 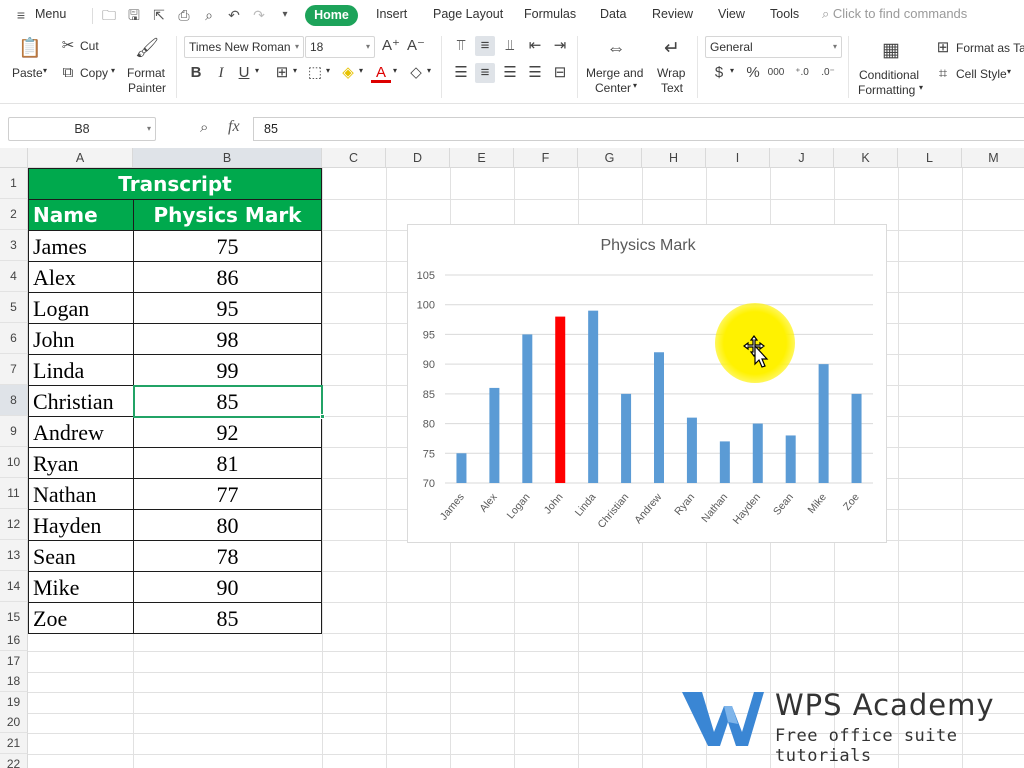 What do you see at coordinates (993, 158) in the screenshot?
I see `column-header-m: M` at bounding box center [993, 158].